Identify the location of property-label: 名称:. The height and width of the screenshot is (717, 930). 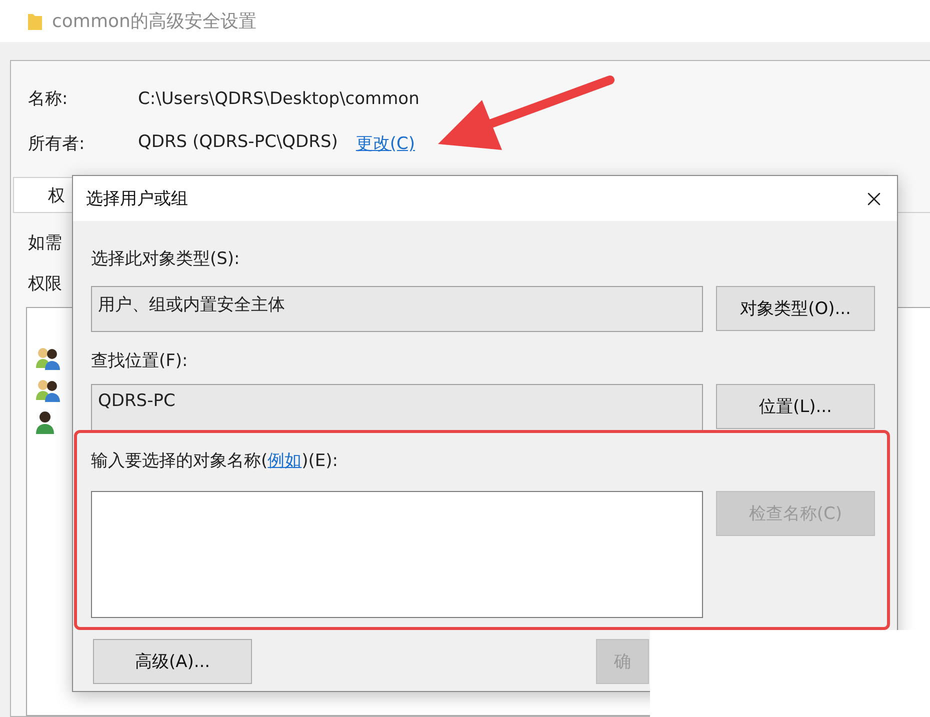
(48, 99).